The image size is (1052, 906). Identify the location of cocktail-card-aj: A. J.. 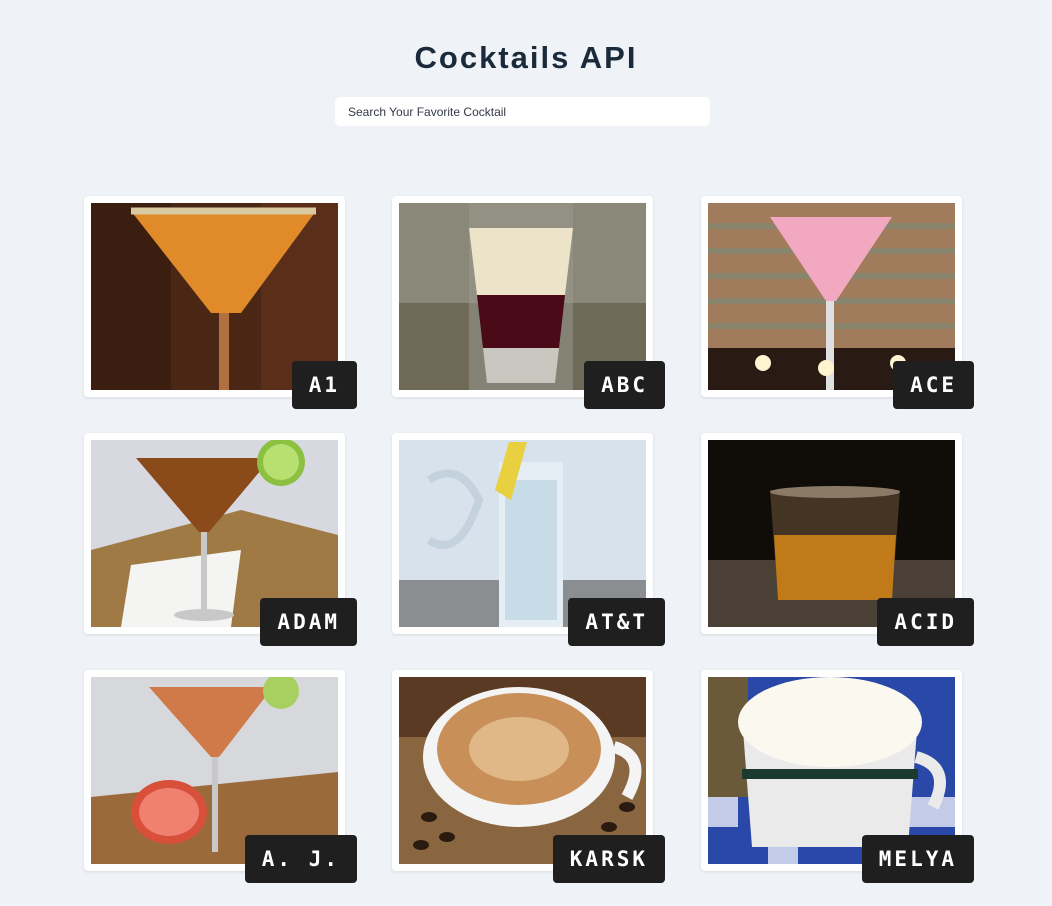
(220, 776).